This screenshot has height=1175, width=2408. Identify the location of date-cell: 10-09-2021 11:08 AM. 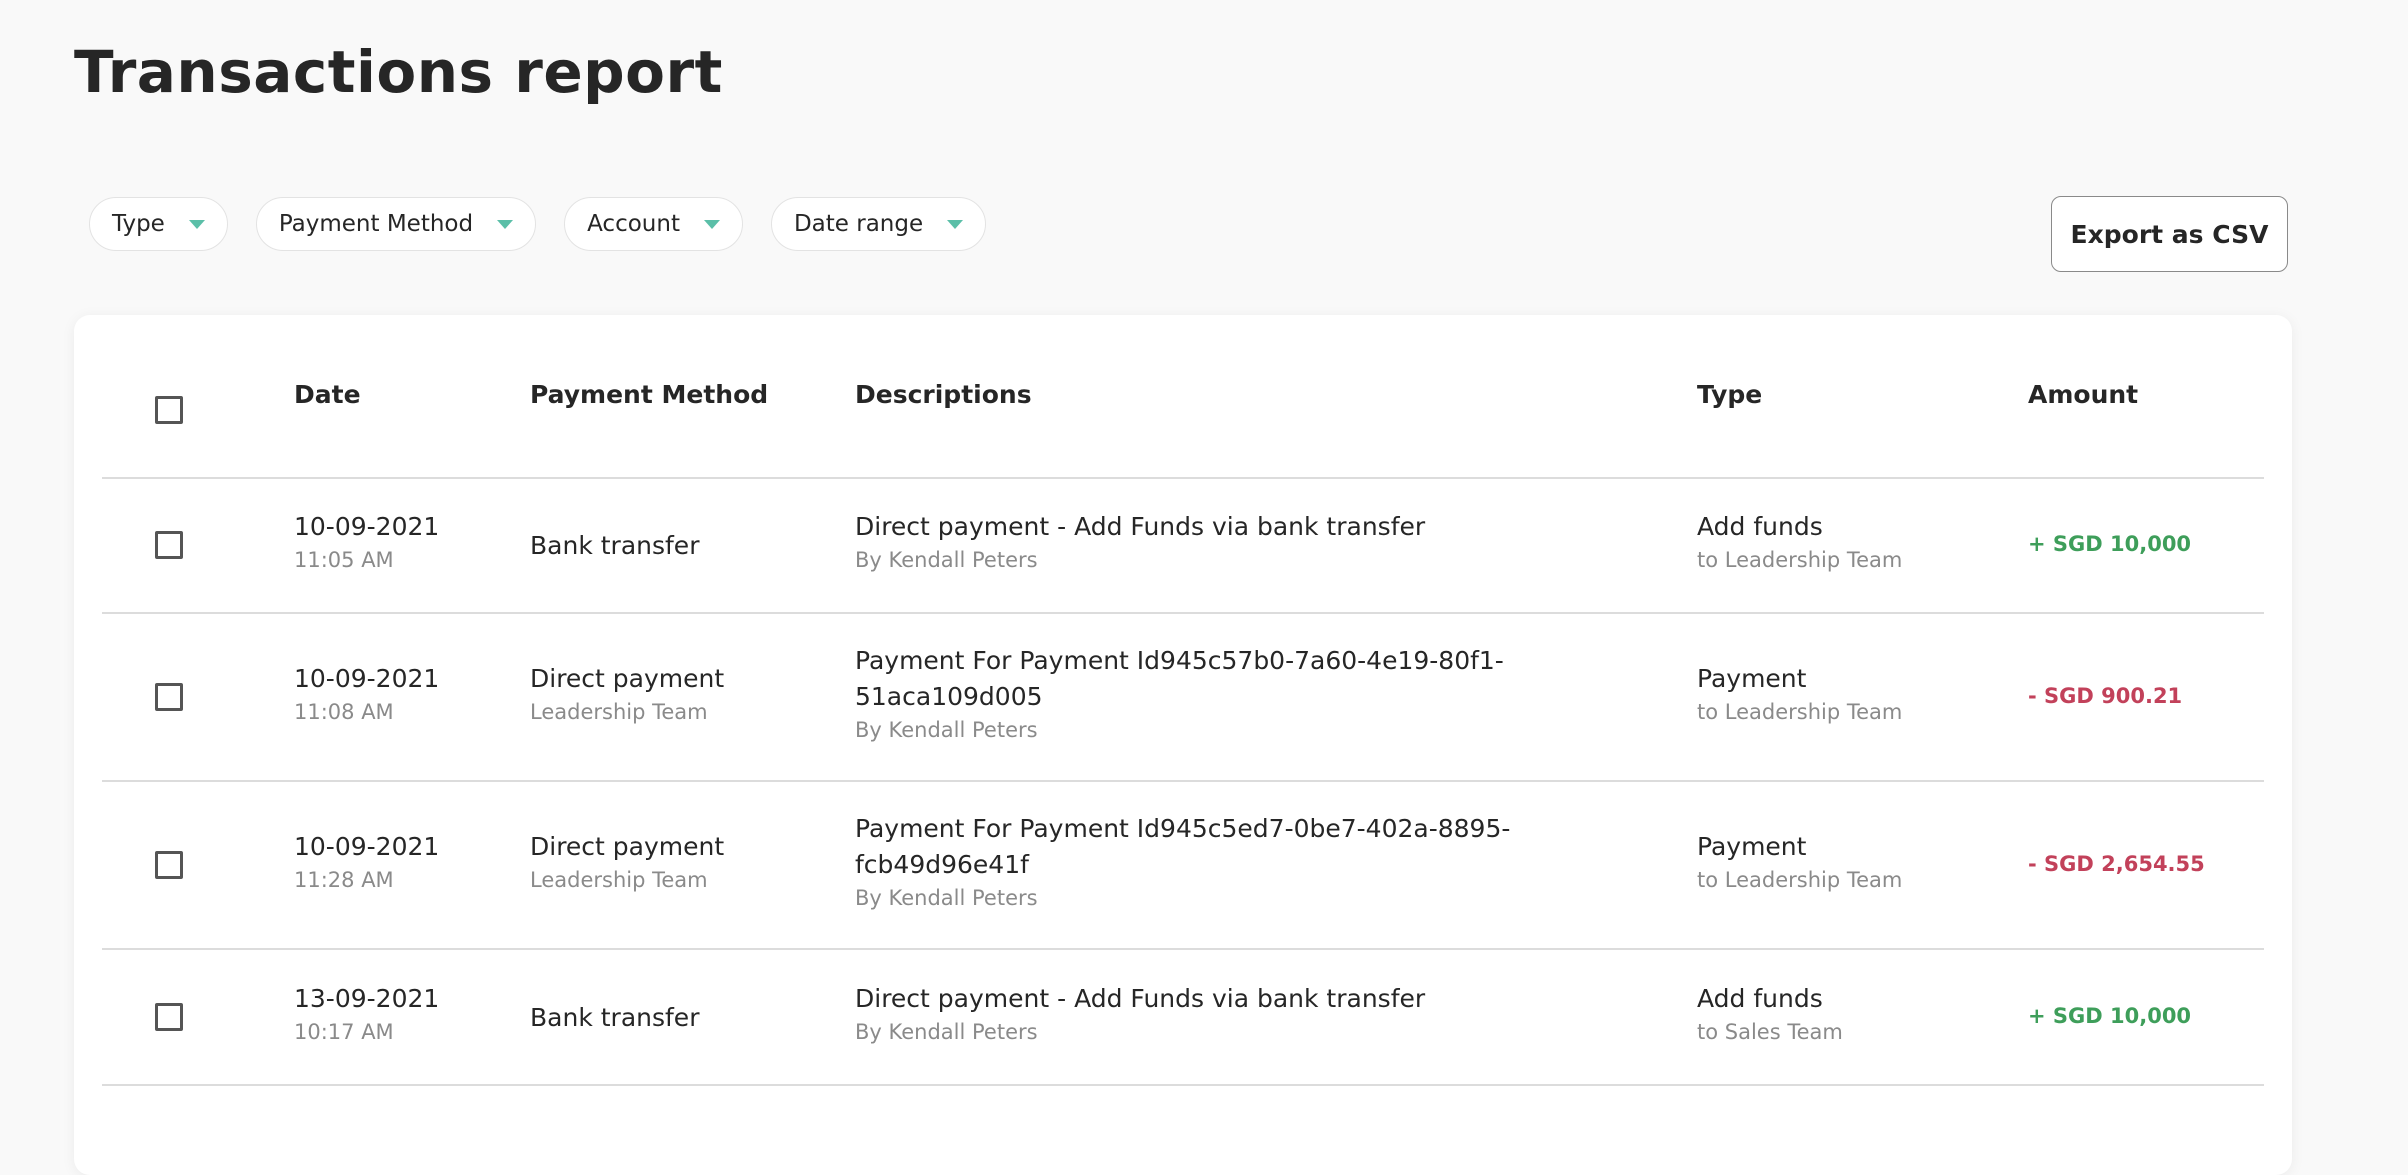
(366, 694).